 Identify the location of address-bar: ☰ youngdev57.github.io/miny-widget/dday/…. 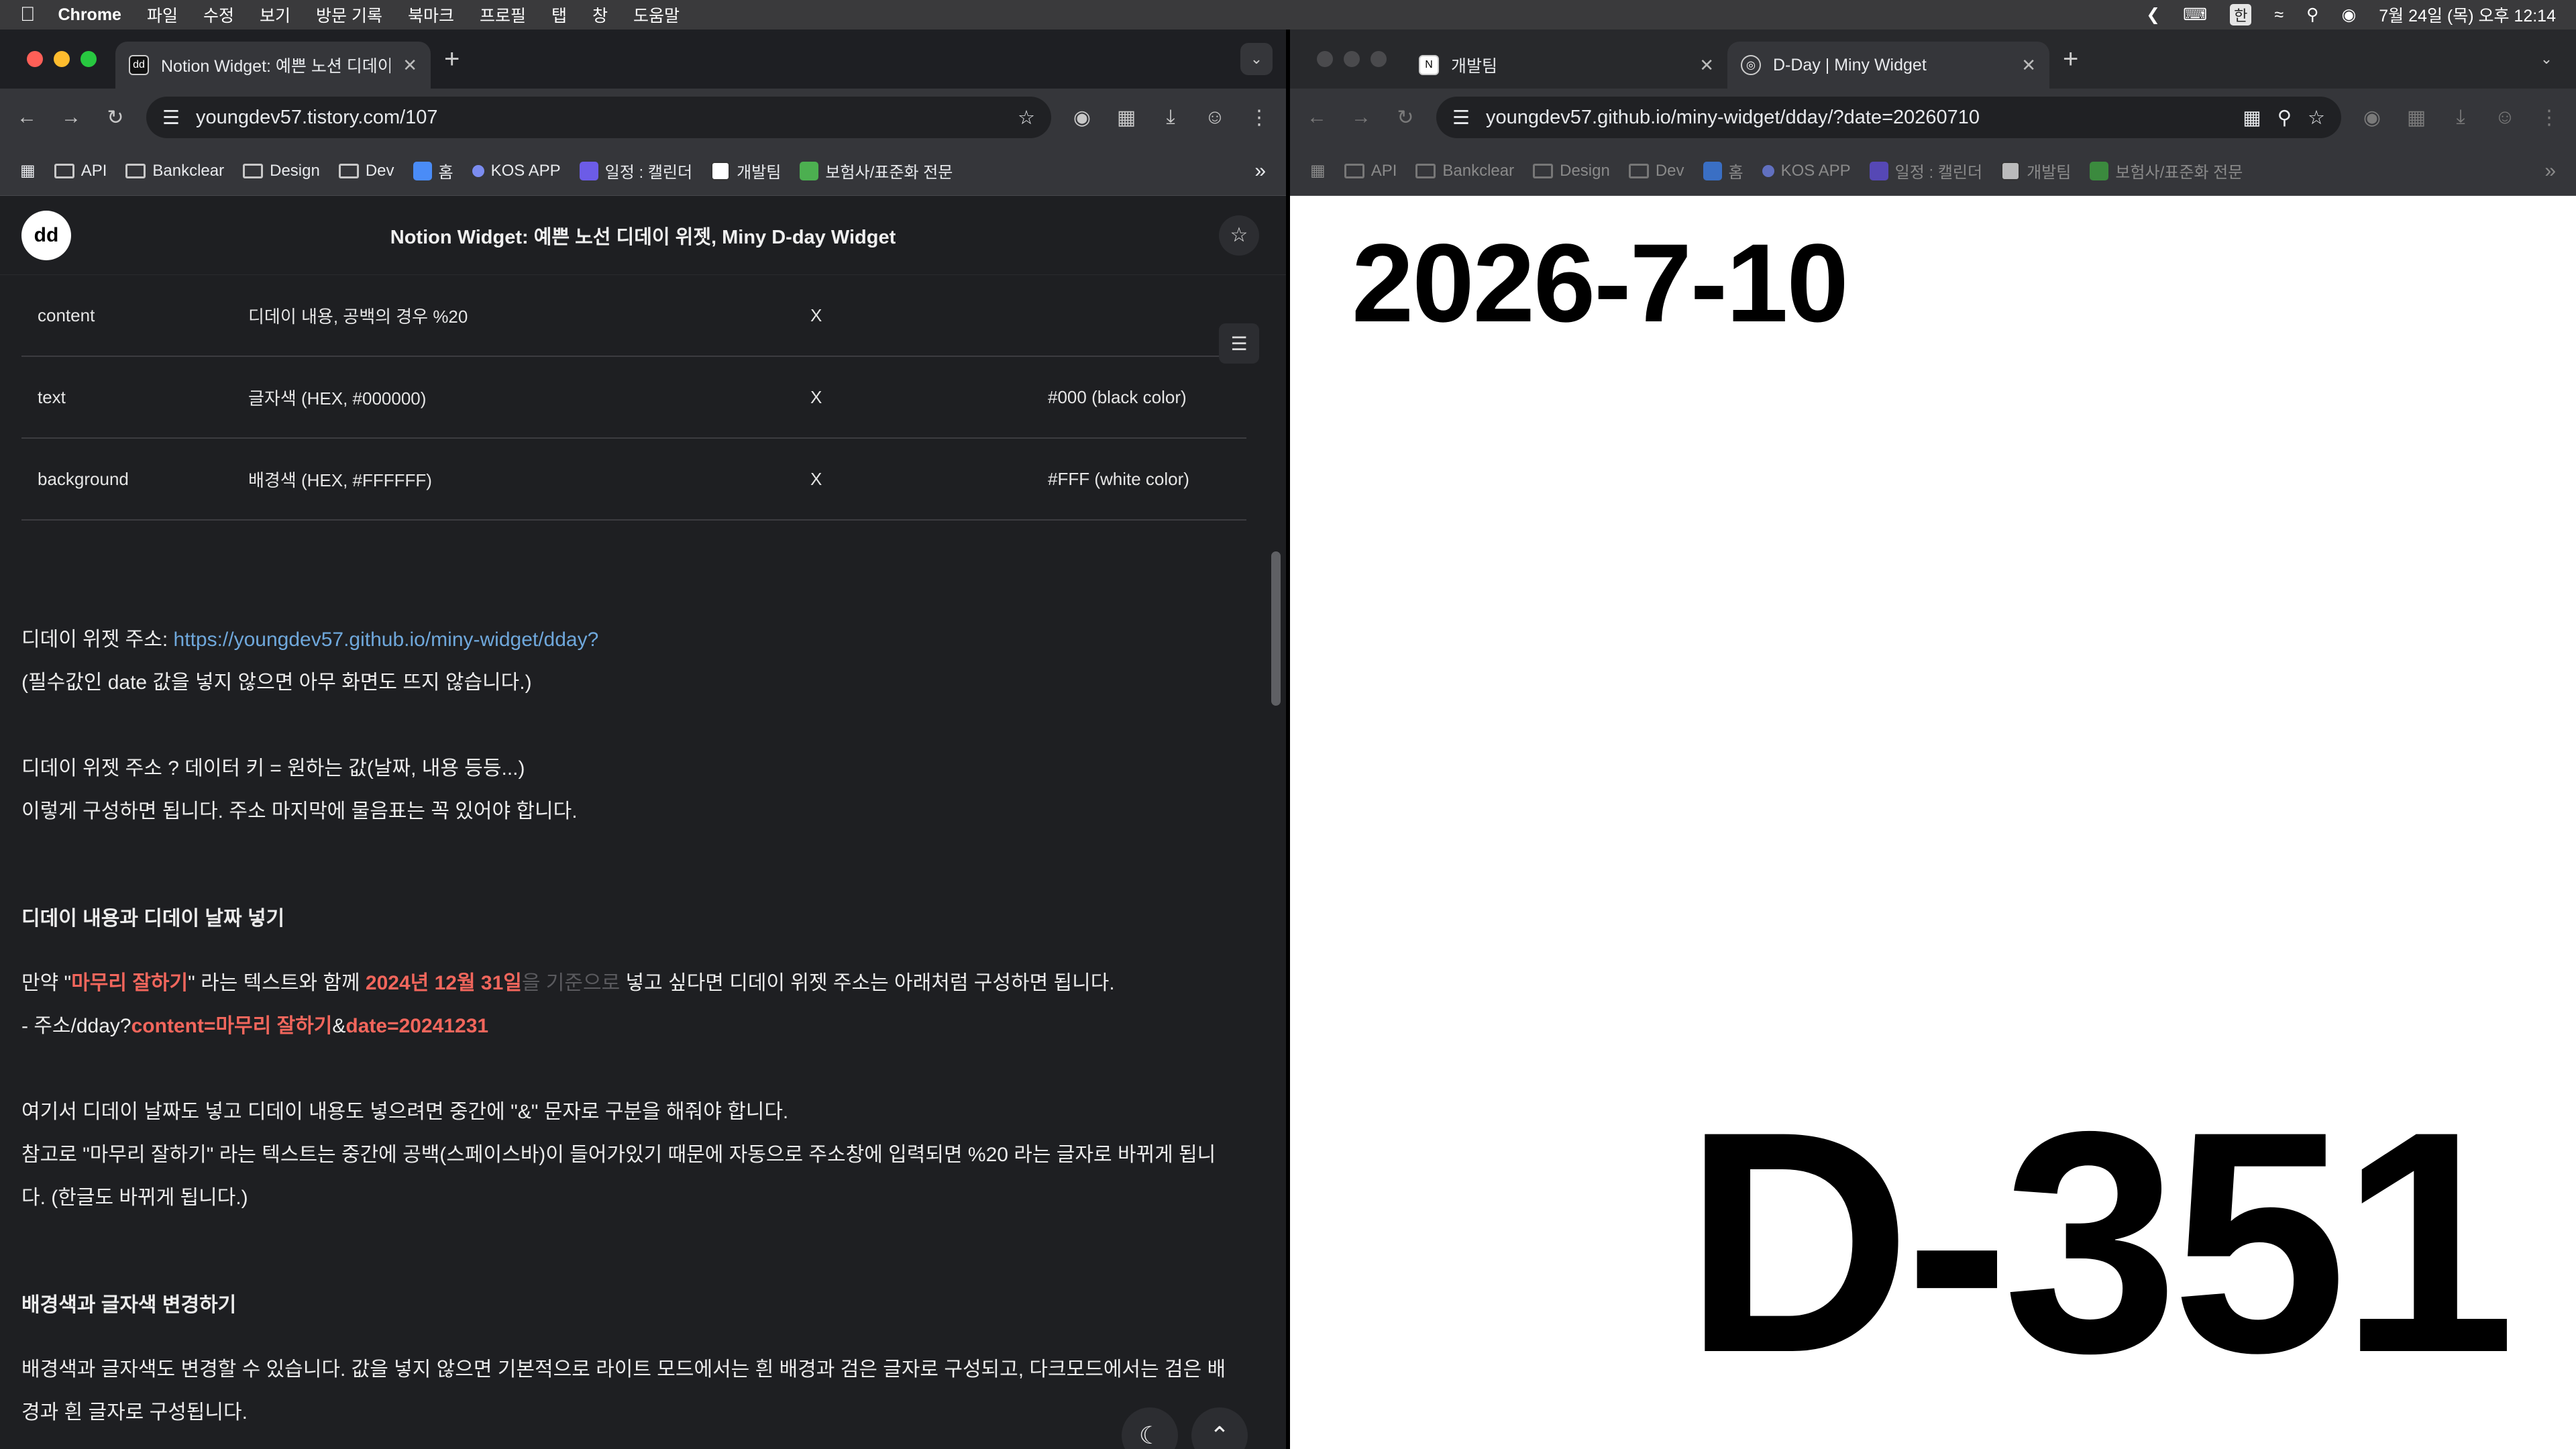
(1888, 117).